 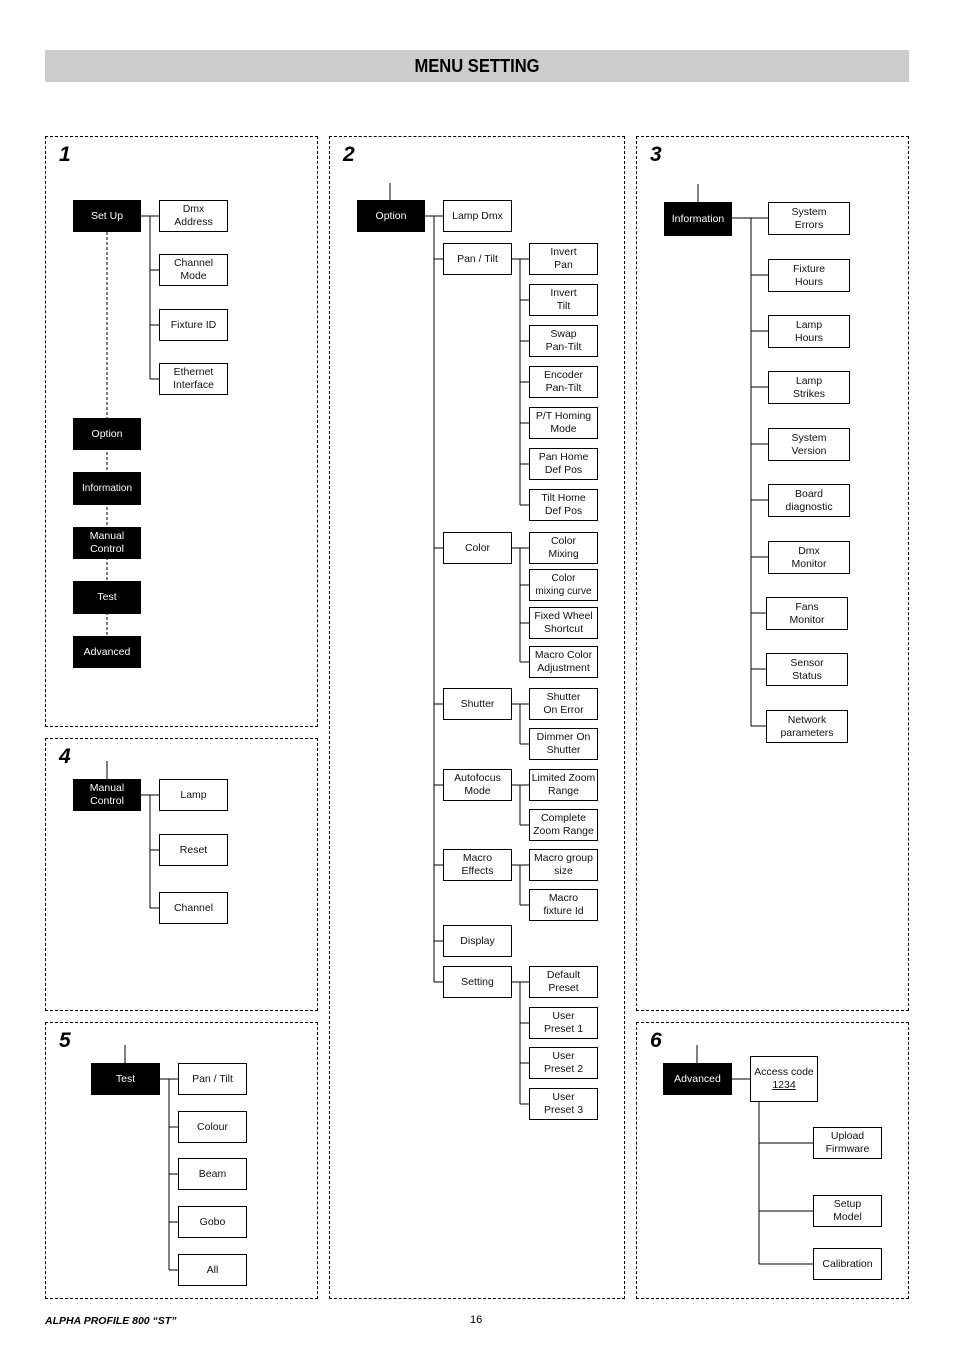 What do you see at coordinates (563, 505) in the screenshot?
I see `submenu-tilt-home-def-pos: Tilt Home Def Pos` at bounding box center [563, 505].